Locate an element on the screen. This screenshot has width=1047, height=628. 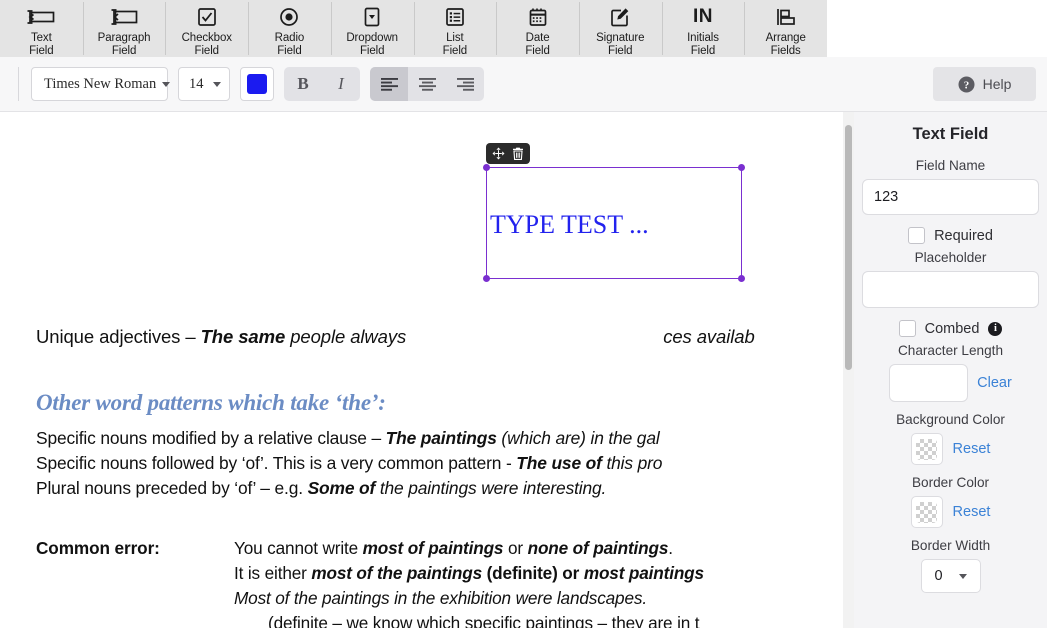
label-line-1: Dropdown is located at coordinates (372, 38).